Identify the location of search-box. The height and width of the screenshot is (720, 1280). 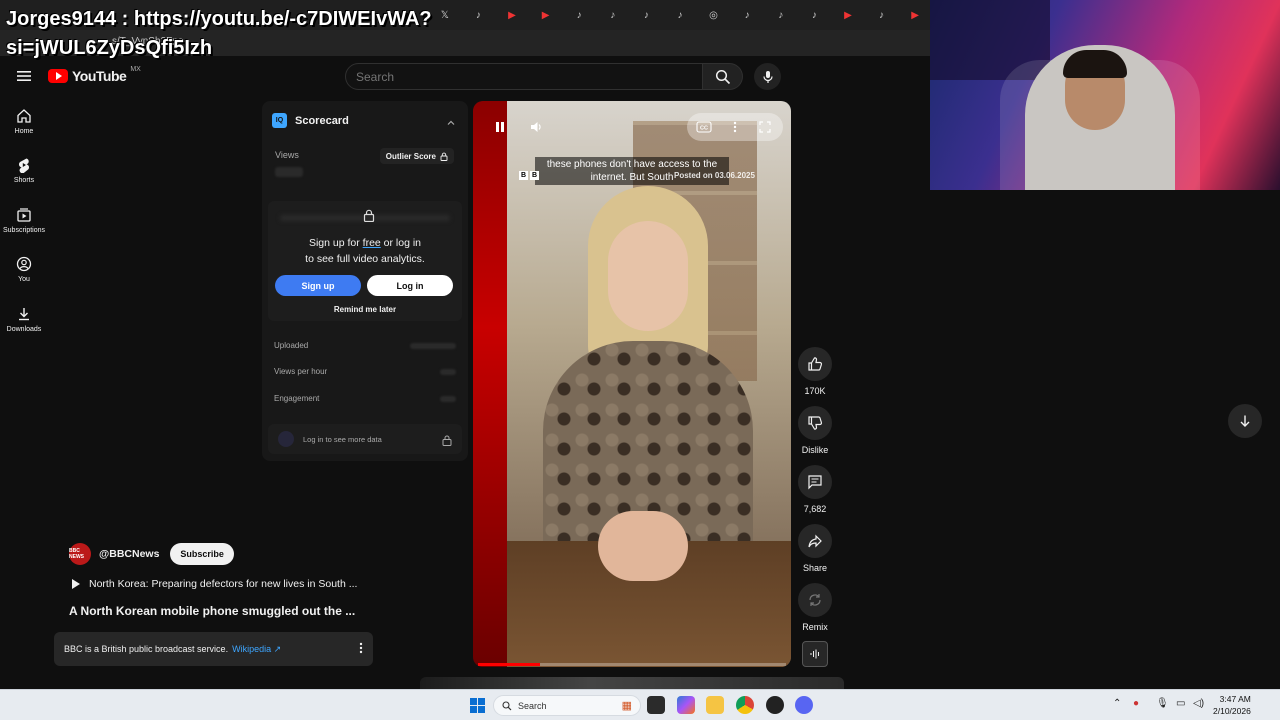
(524, 76).